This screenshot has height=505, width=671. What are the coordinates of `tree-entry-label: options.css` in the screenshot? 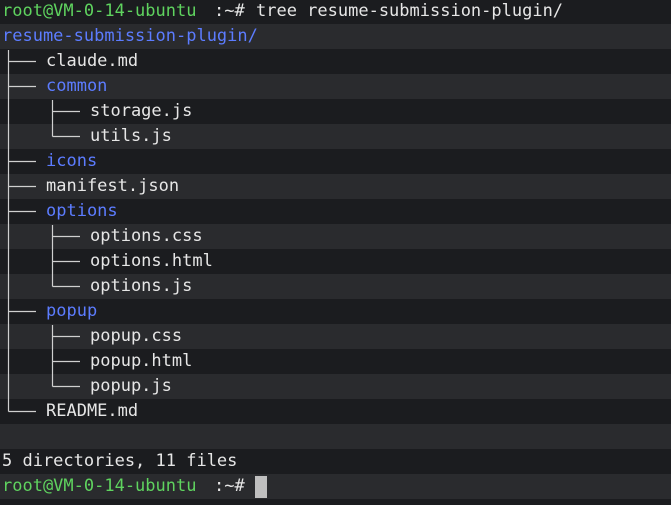 It's located at (146, 236).